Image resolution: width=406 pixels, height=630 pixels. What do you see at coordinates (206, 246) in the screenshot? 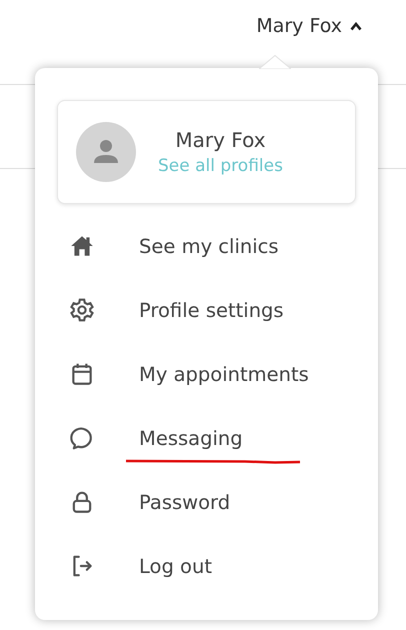
I see `menu-item: See my clinics` at bounding box center [206, 246].